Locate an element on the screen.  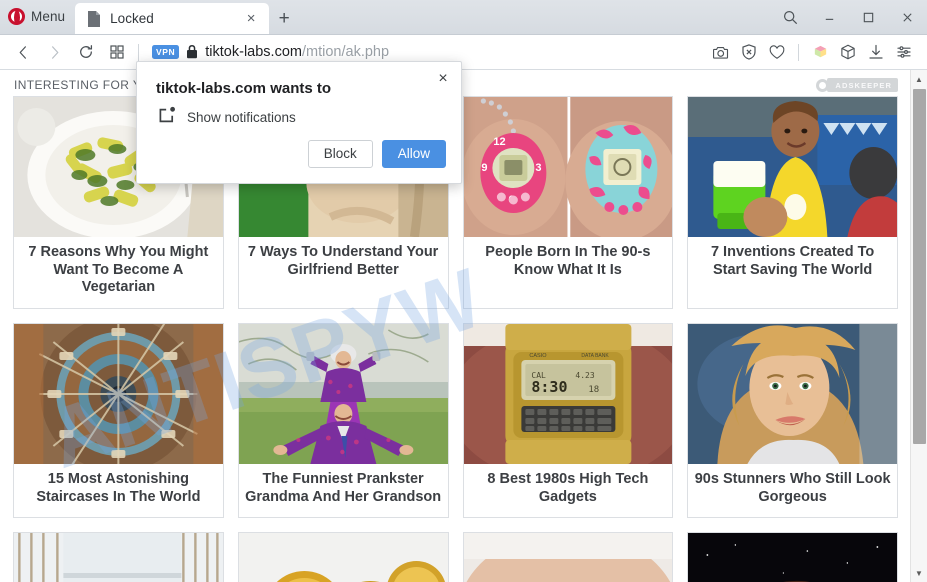
article-card: ฿ ฿ is located at coordinates (343, 557).